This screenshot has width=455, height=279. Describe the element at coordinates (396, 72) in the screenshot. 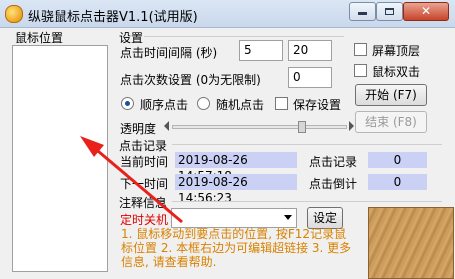

I see `double-click-label: 鼠标双击` at that location.